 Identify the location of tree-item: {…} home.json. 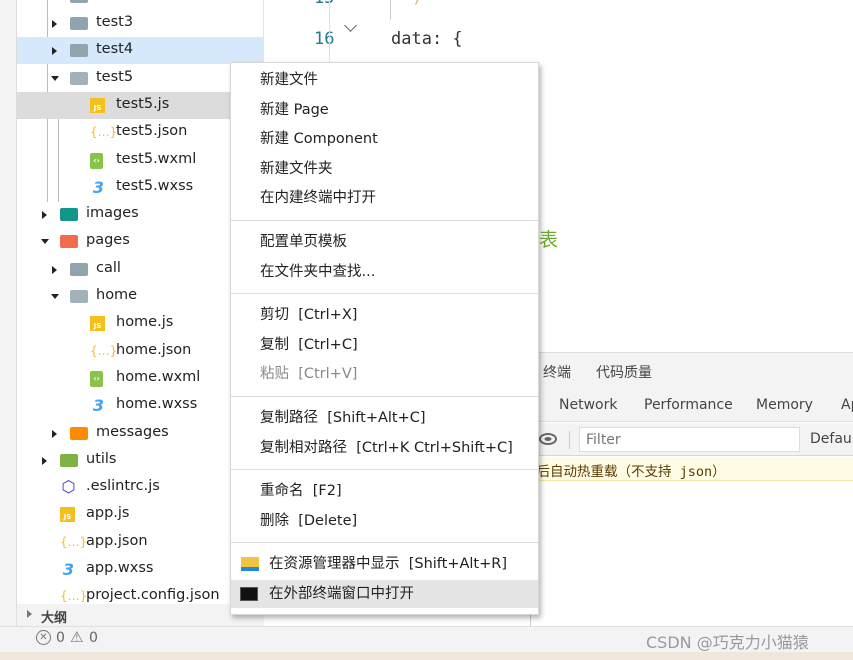
(140, 351).